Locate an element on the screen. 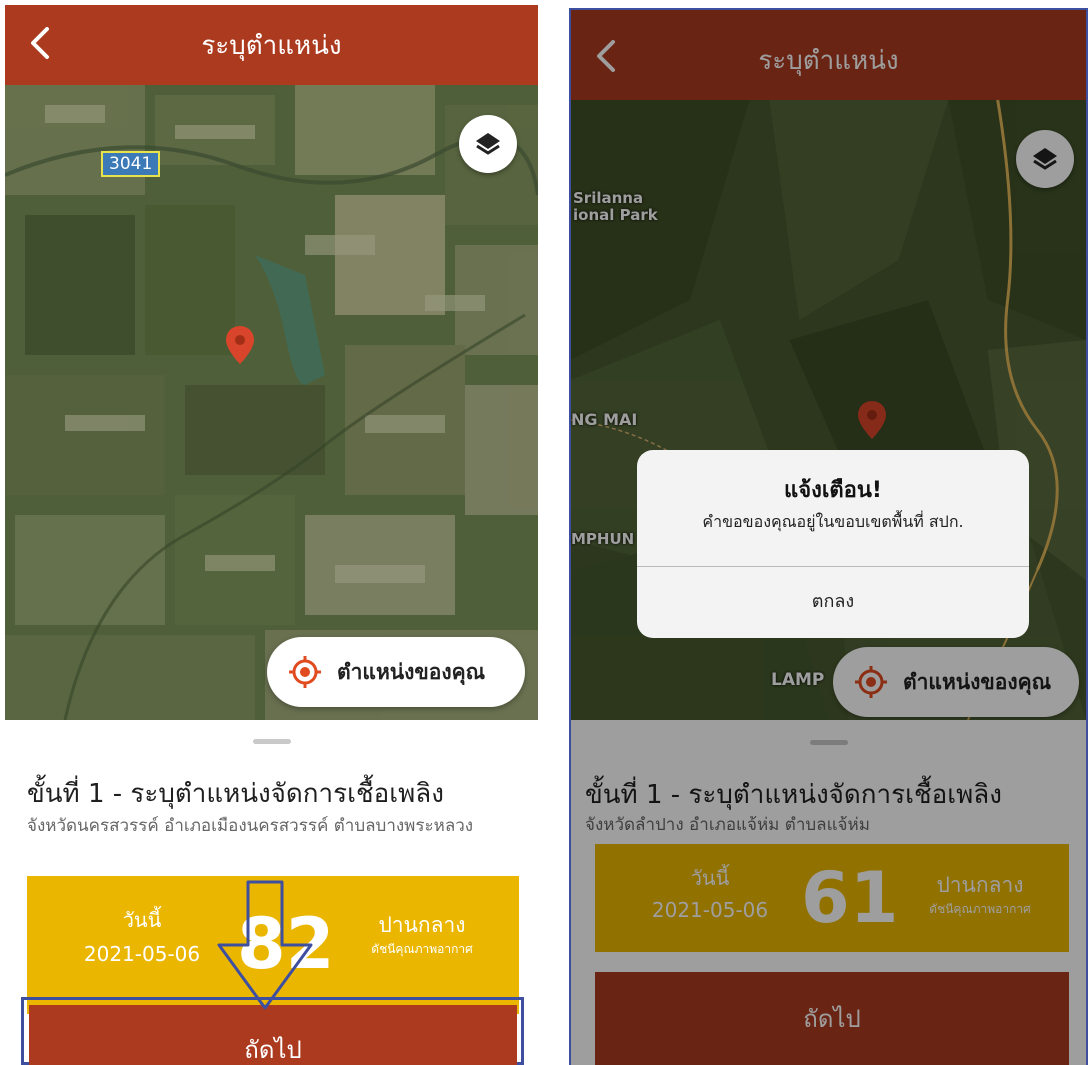  sheet-drag-handle is located at coordinates (271, 741).